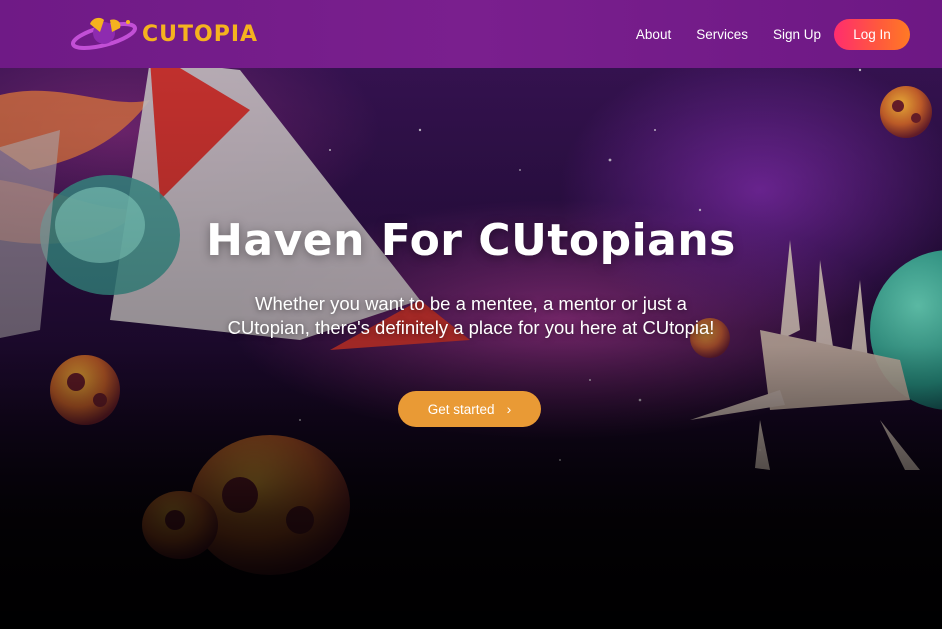  I want to click on get-started-button: Get started ›, so click(469, 409).